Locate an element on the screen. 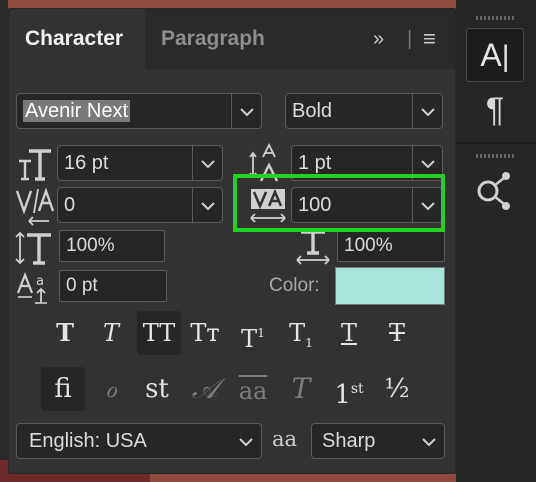 This screenshot has height=482, width=536. tracking-highlight-box is located at coordinates (339, 203).